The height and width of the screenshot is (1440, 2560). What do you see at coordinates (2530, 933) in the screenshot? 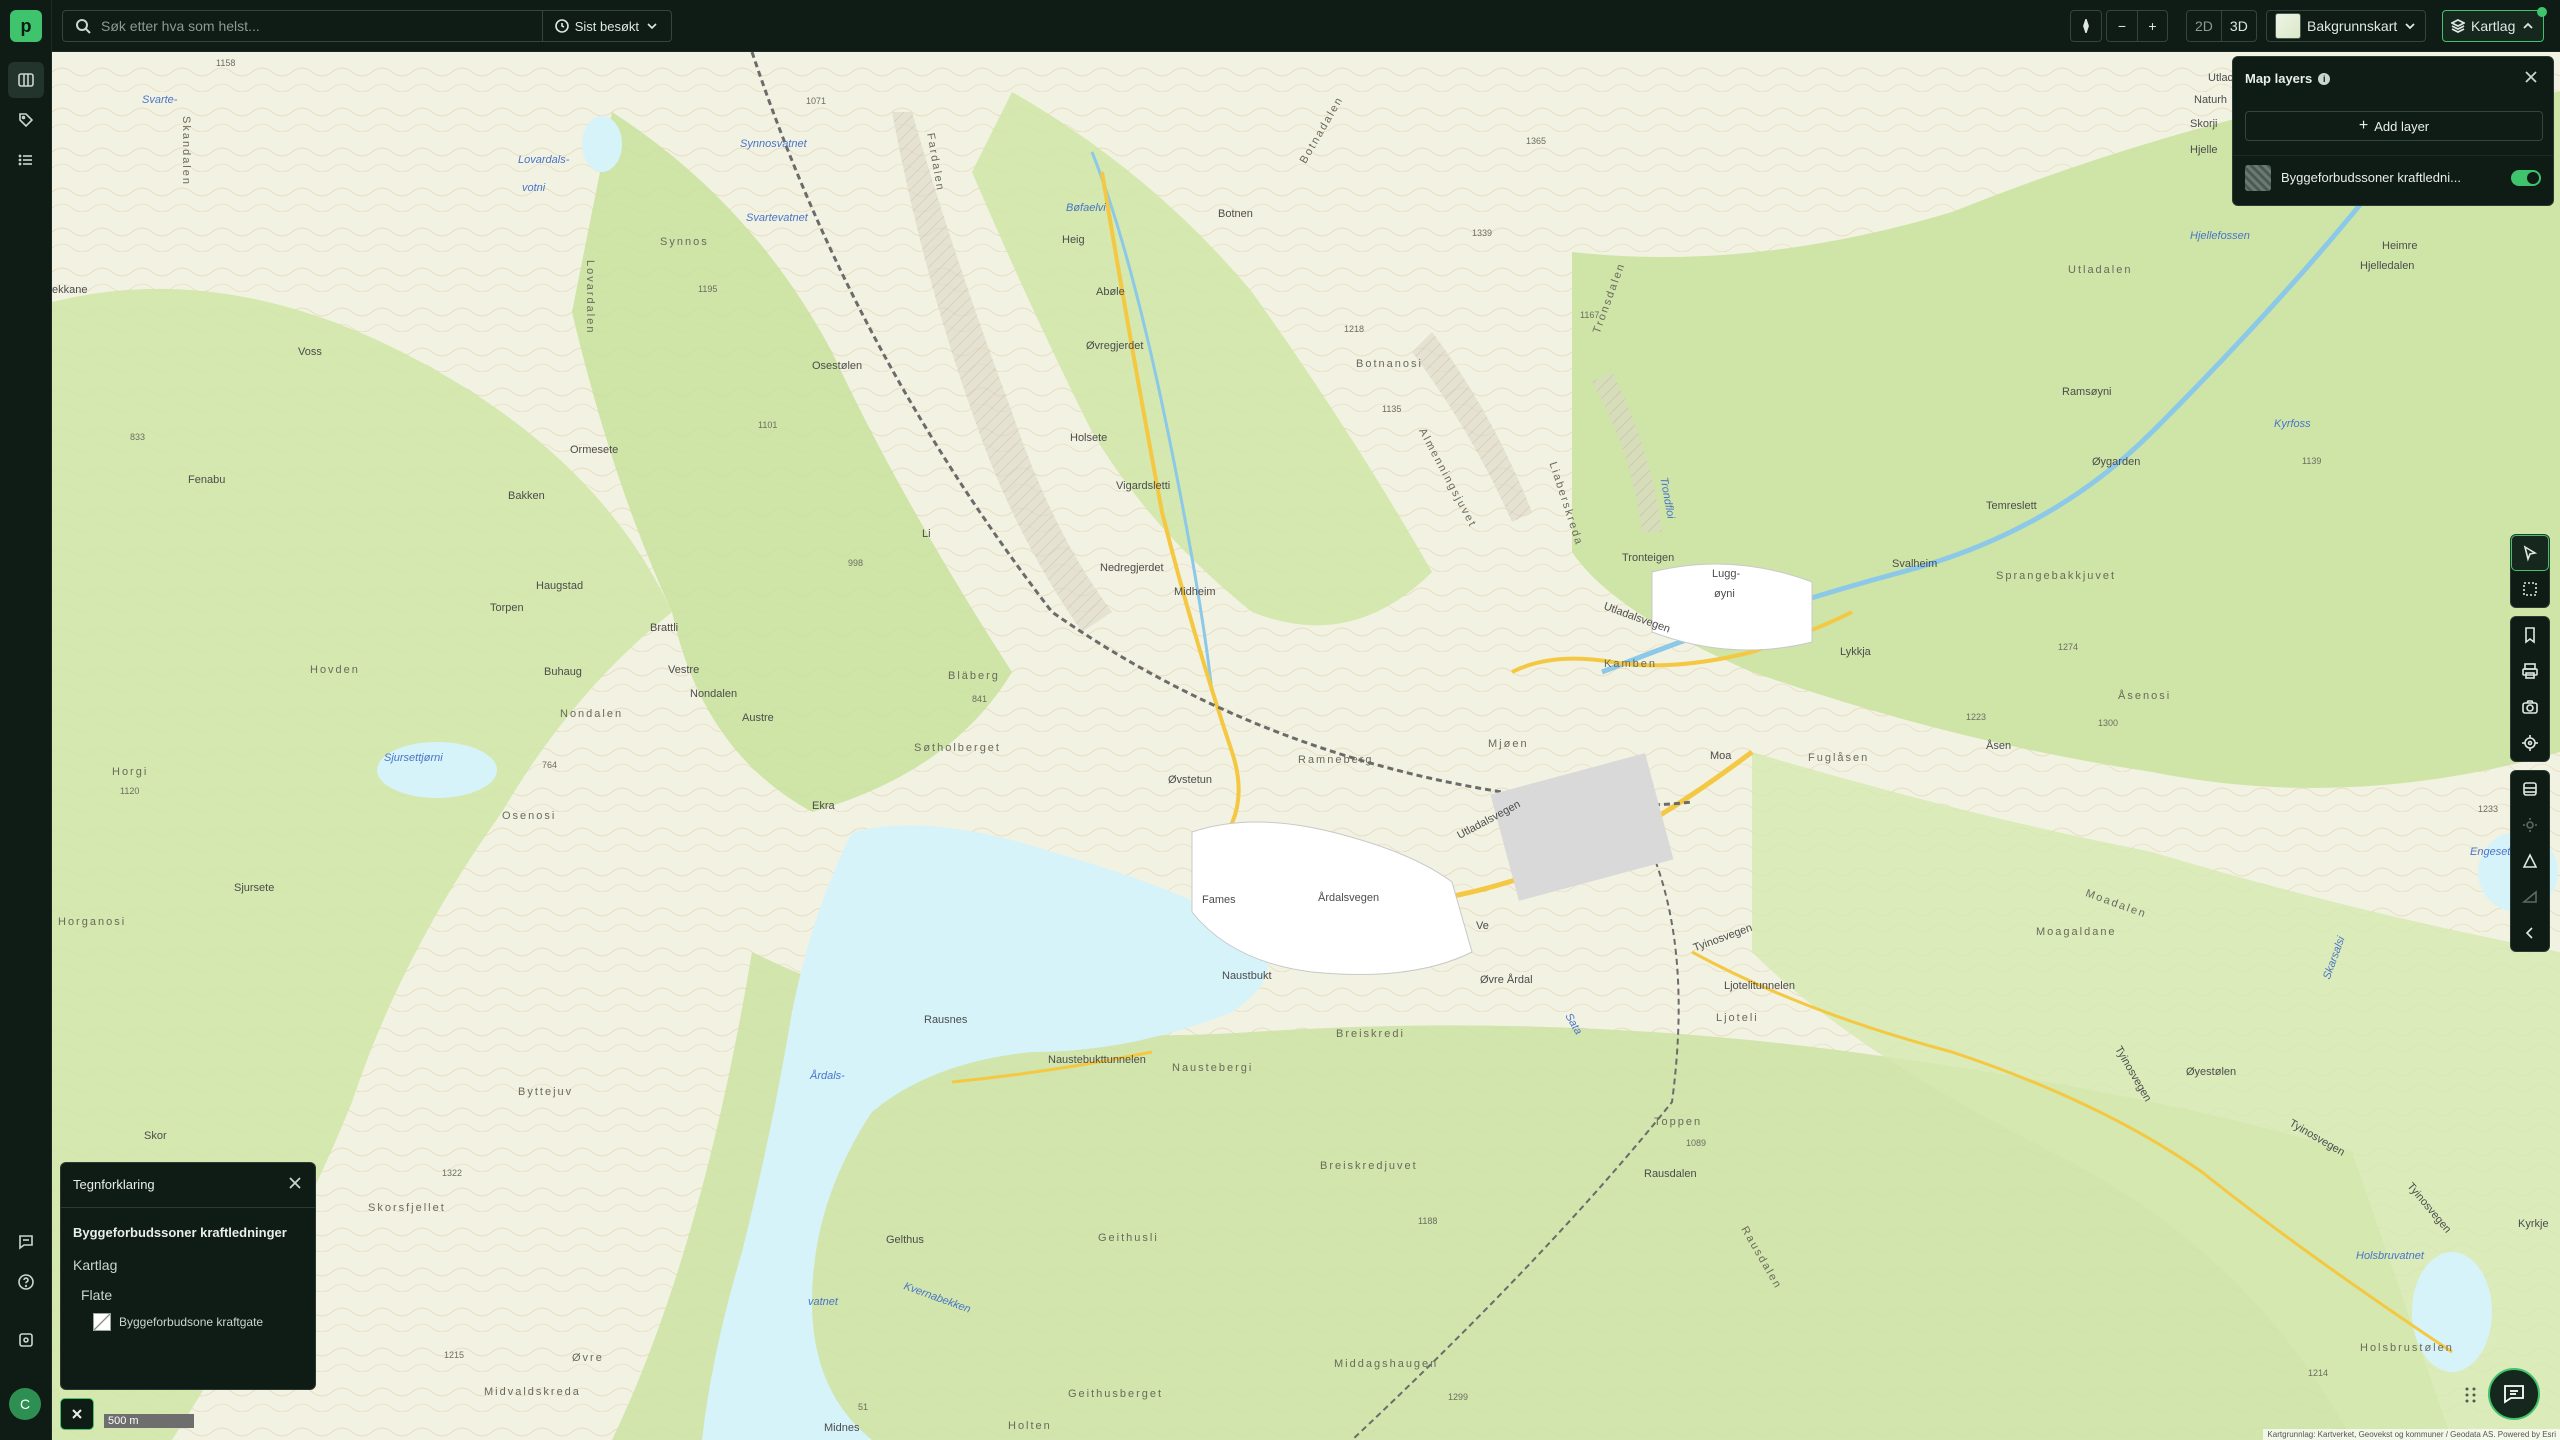
I see `collapse-tools-button` at bounding box center [2530, 933].